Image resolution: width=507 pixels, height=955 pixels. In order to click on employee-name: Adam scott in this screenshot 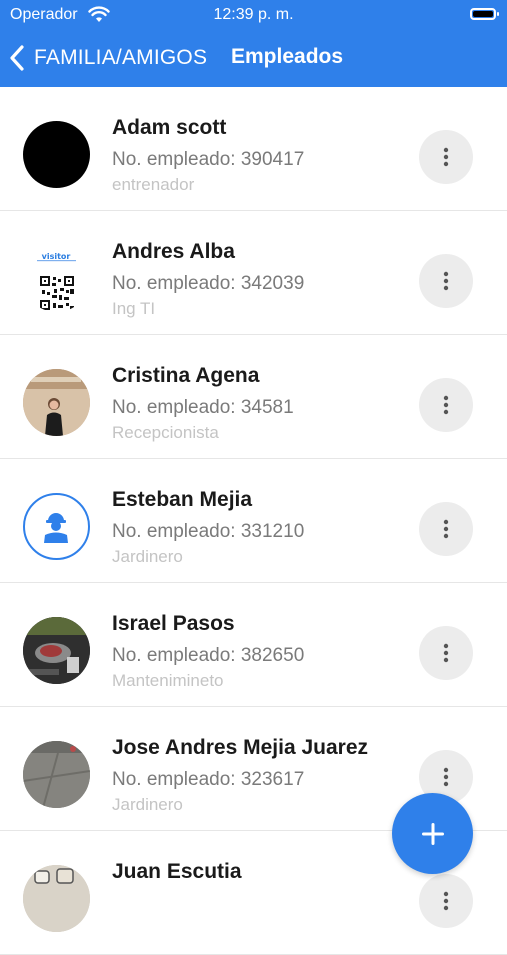, I will do `click(169, 127)`.